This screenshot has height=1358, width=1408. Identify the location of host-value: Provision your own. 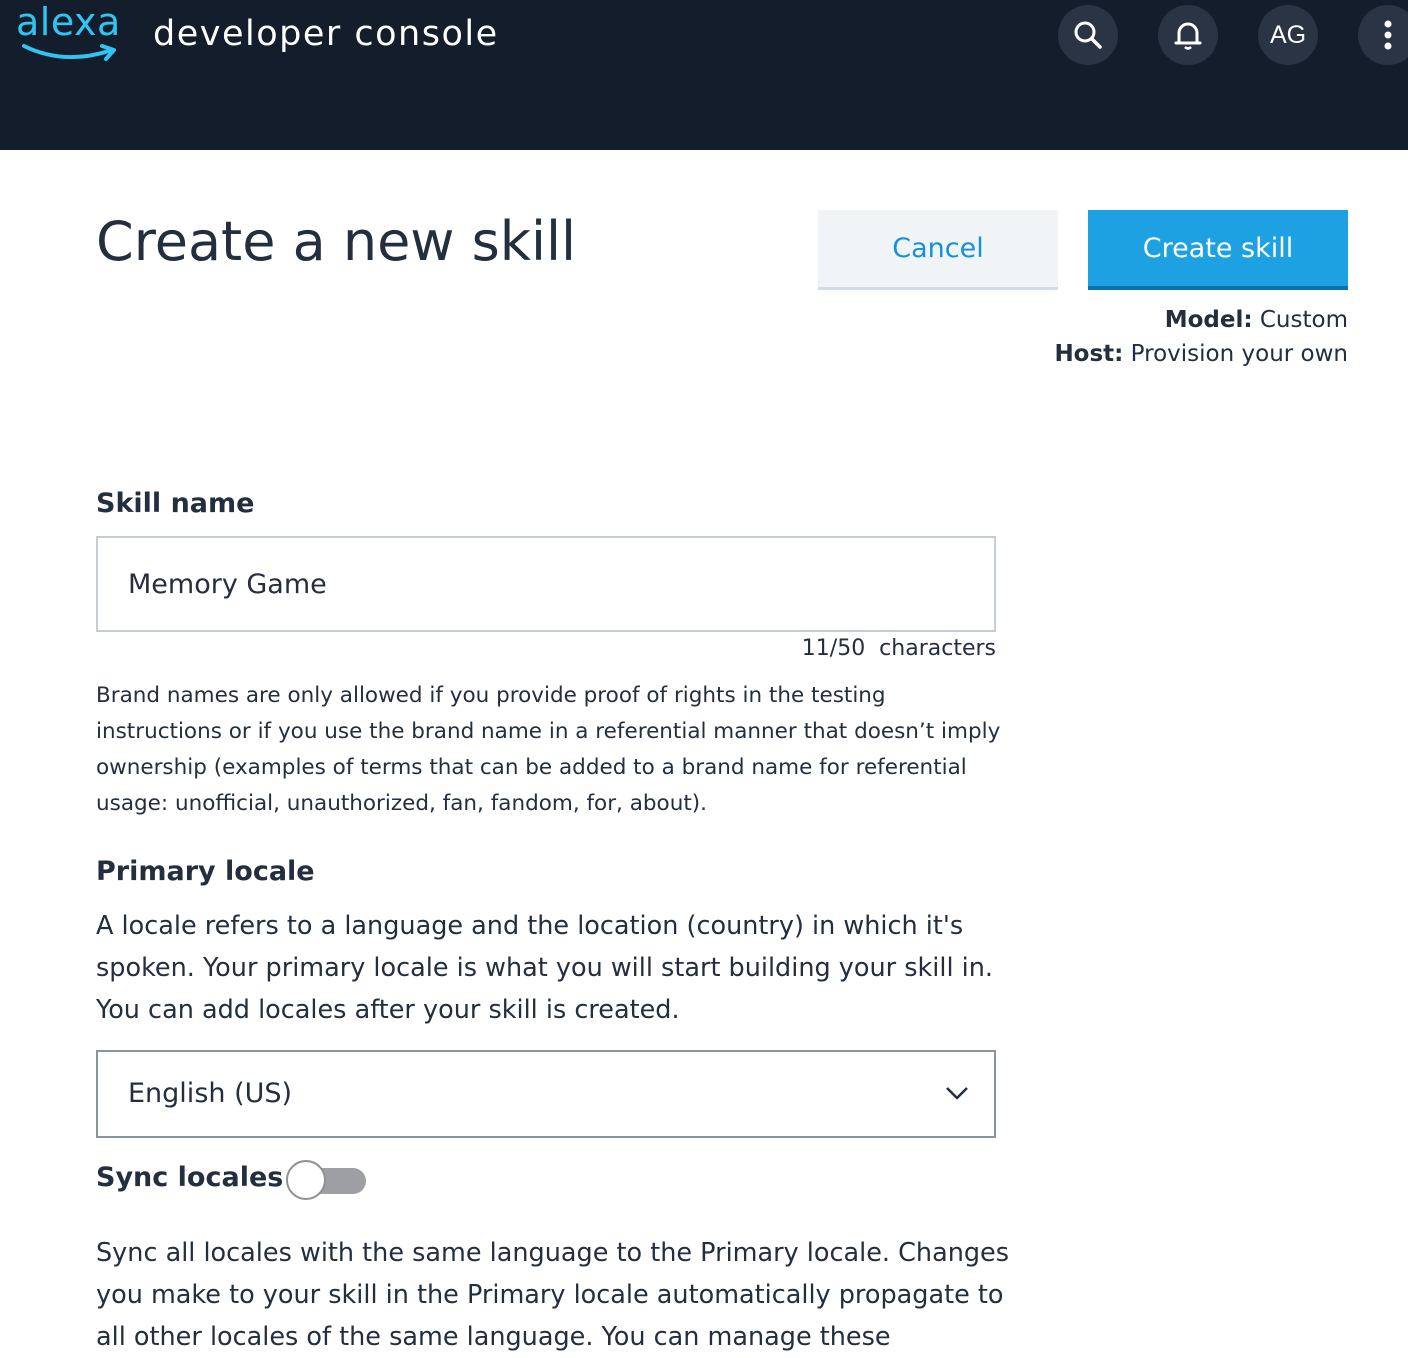
(1235, 354).